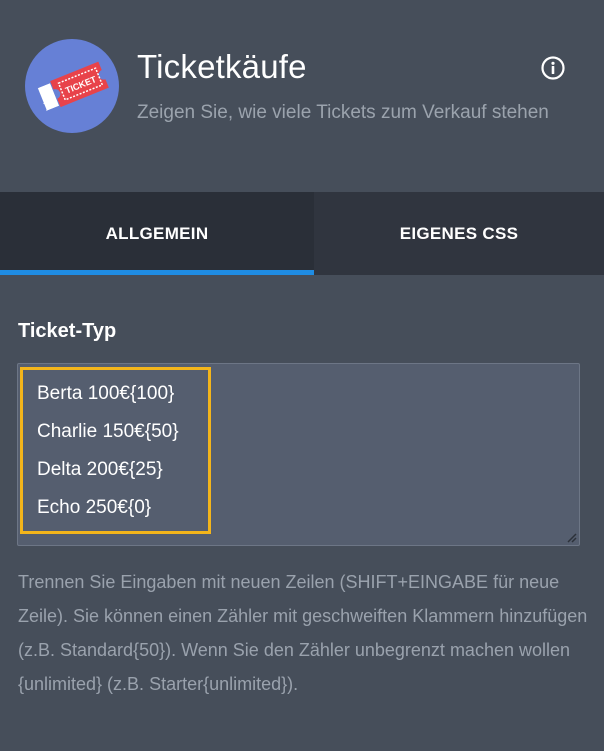 The width and height of the screenshot is (604, 751). I want to click on tab-bar: ALLGEMEIN EIGENES CSS, so click(302, 233).